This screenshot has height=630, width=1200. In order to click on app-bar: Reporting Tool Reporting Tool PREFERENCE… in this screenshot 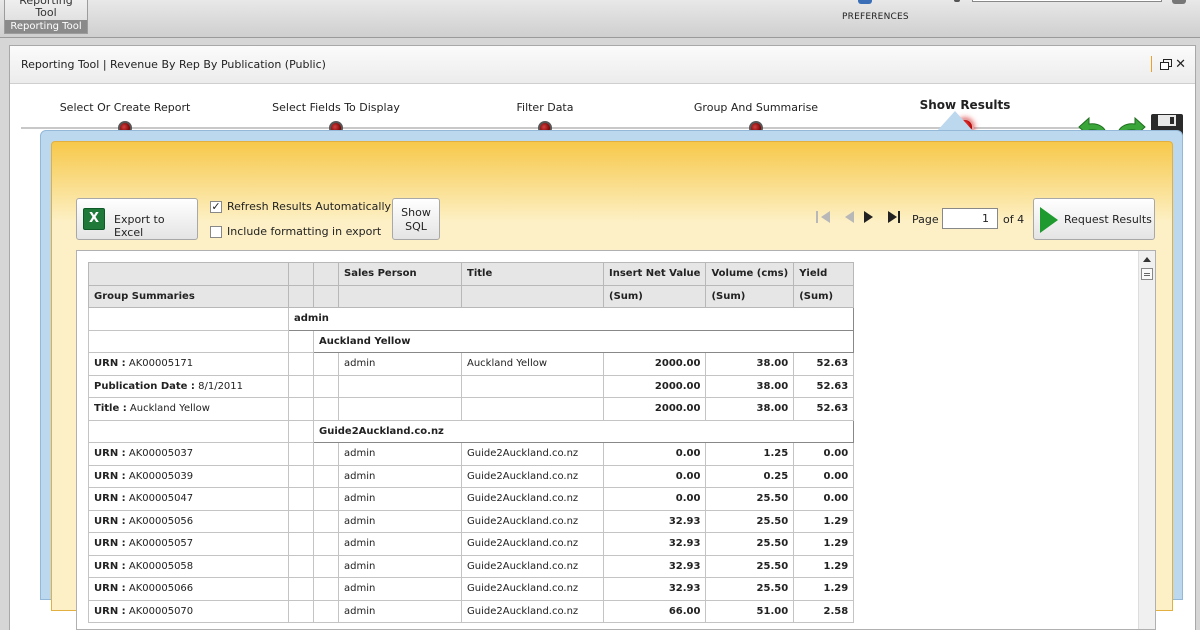, I will do `click(600, 19)`.